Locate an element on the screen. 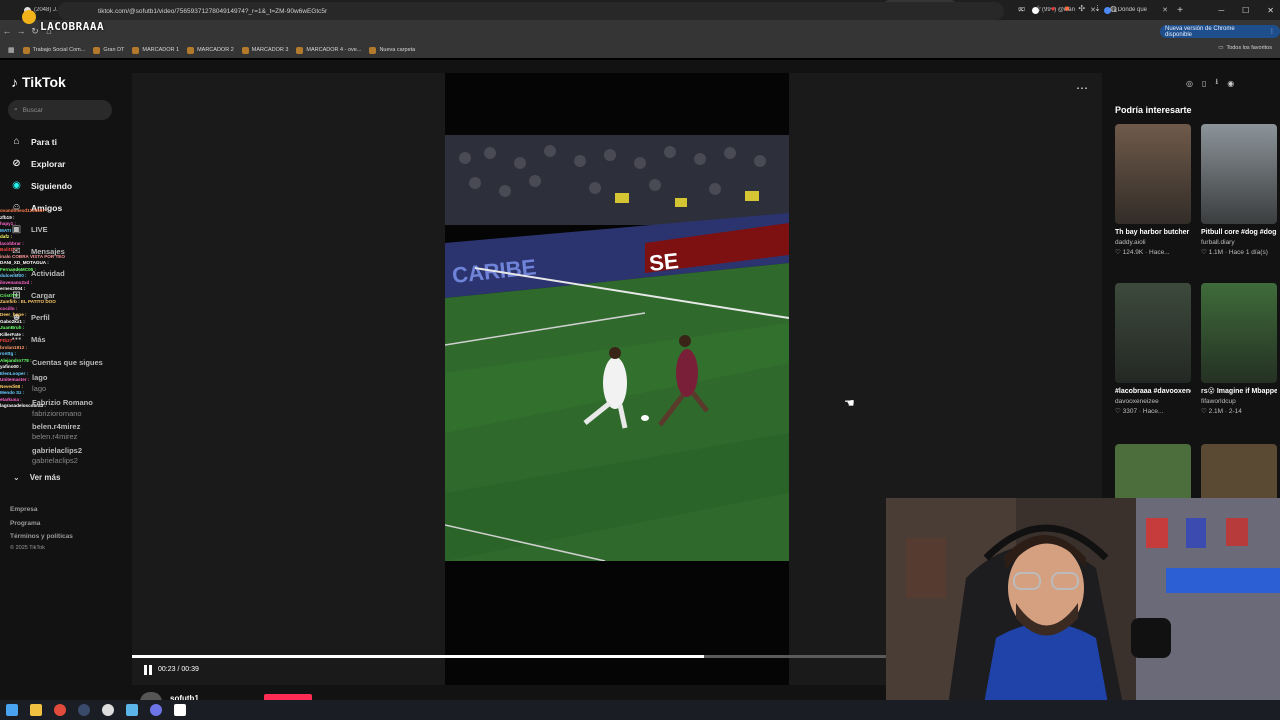 The image size is (1280, 720). maximize-icon: ☐ is located at coordinates (1245, 10).